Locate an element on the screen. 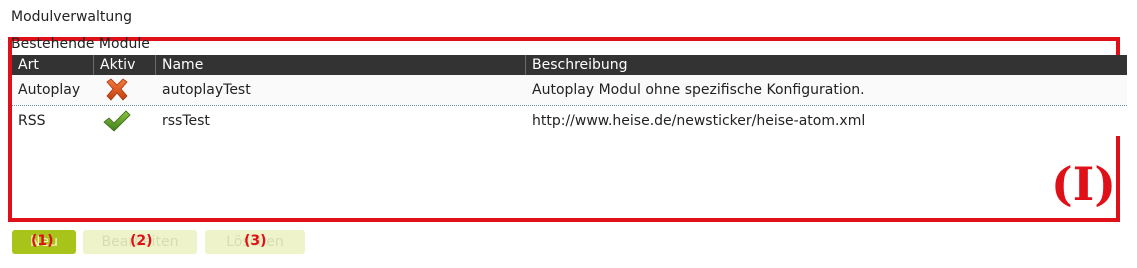  button-marker-1: (1) is located at coordinates (42, 241).